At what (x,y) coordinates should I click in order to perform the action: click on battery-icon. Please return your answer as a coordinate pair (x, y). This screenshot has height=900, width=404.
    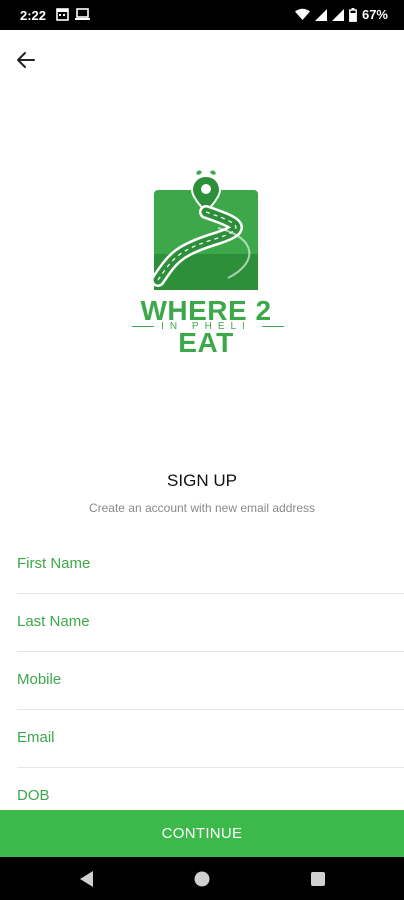
    Looking at the image, I should click on (353, 14).